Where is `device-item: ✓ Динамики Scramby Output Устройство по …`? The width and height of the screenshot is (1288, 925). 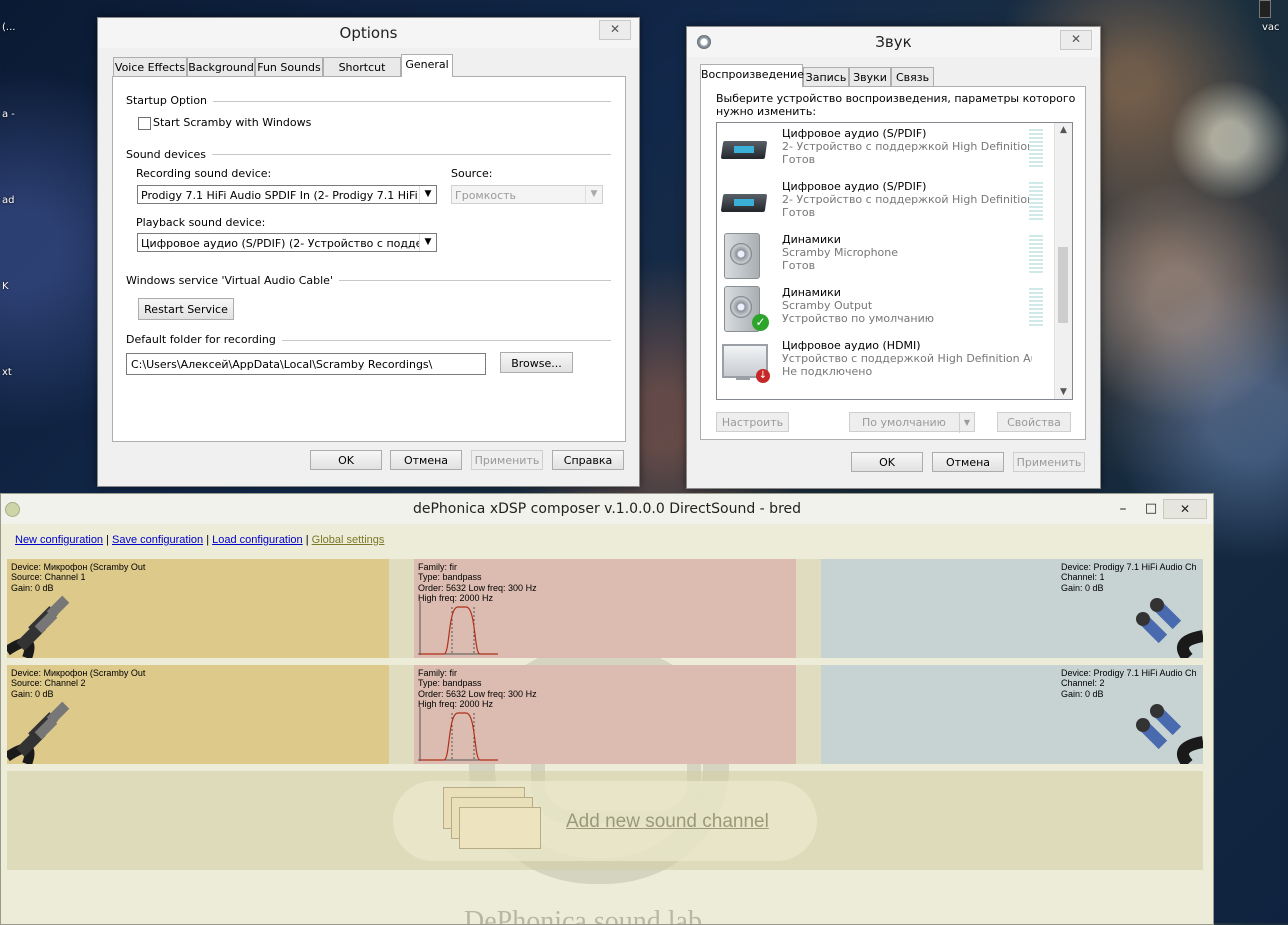
device-item: ✓ Динамики Scramby Output Устройство по … is located at coordinates (884, 308).